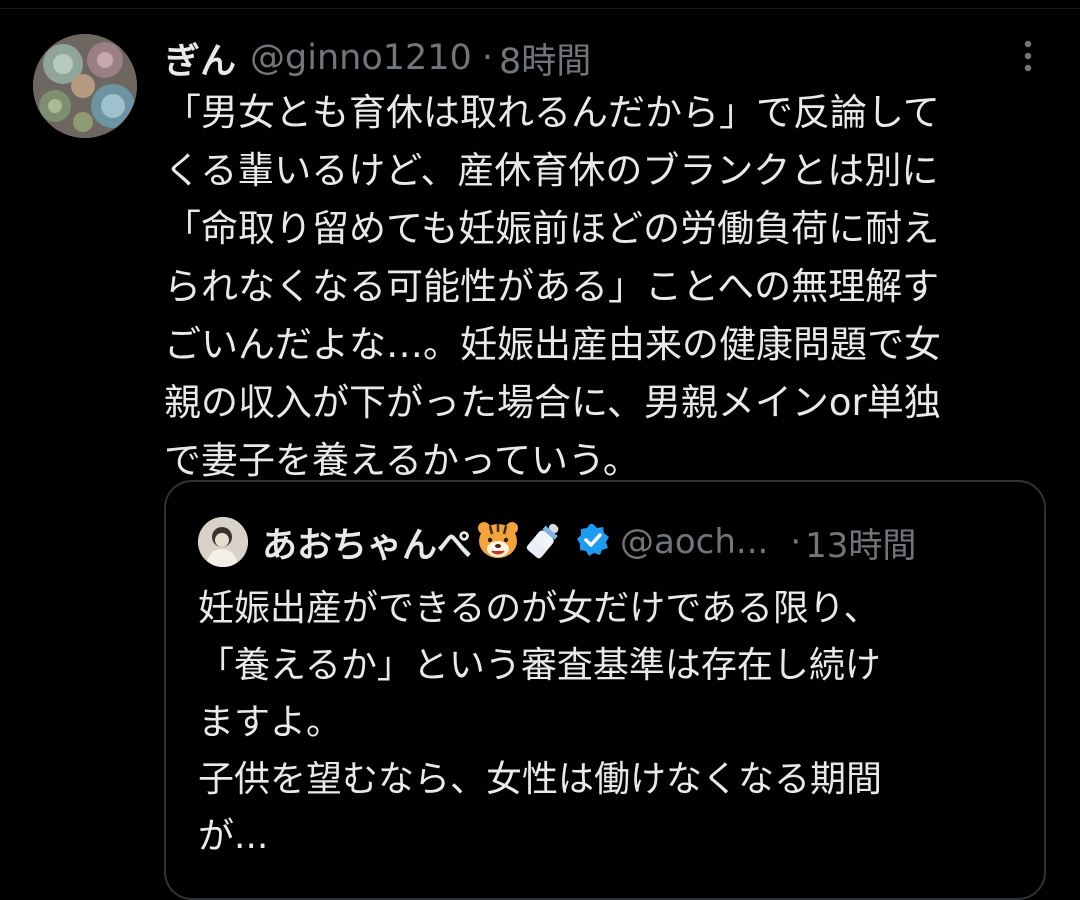 The image size is (1080, 900). Describe the element at coordinates (552, 112) in the screenshot. I see `tweet-text-line: 「男女とも育休は取れるんだから」で反論して` at that location.